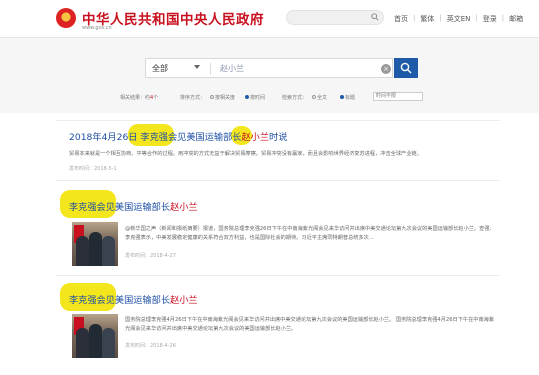 Image resolution: width=539 pixels, height=375 pixels. I want to click on search-mode-label: 检索方式：, so click(295, 98).